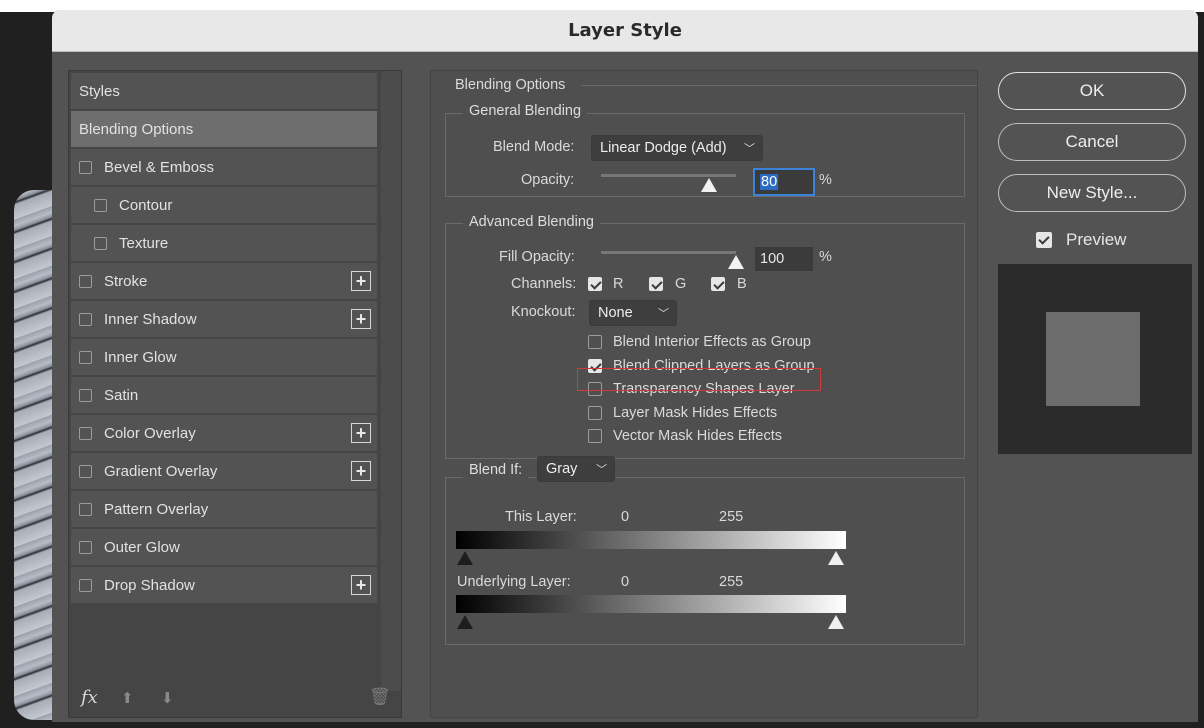  I want to click on style-item-label: Gradient Overlay, so click(161, 471).